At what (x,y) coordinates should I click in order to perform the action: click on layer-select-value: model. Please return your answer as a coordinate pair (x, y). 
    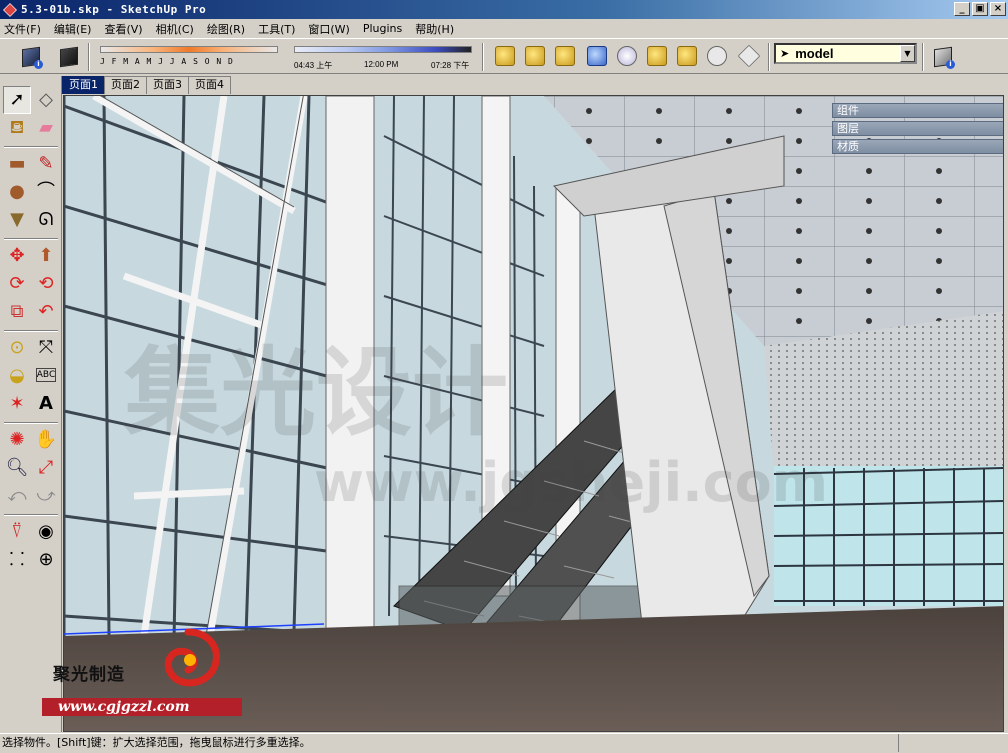
    Looking at the image, I should click on (814, 53).